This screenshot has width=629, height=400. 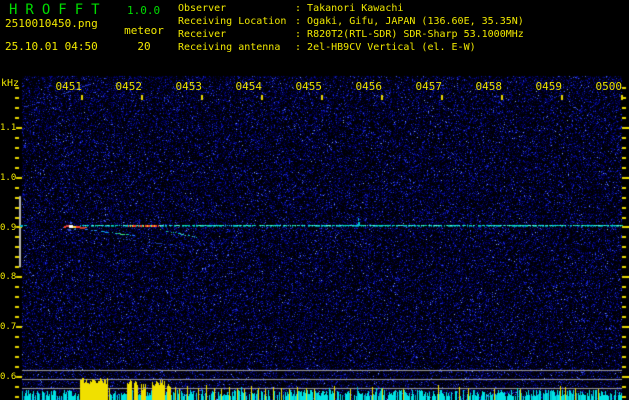 What do you see at coordinates (549, 86) in the screenshot?
I see `time-label-0459: 0459` at bounding box center [549, 86].